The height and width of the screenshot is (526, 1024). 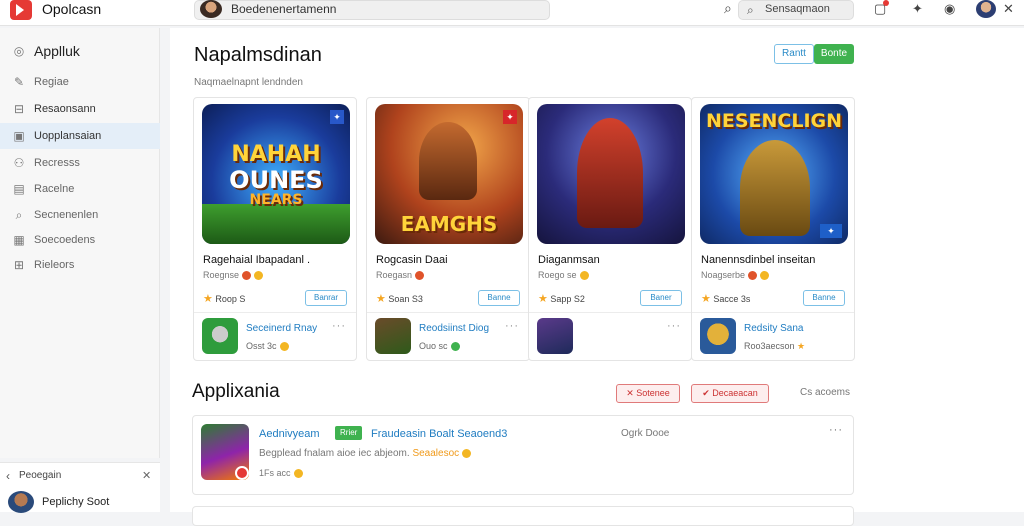 I want to click on search-placeholder: Sensaqmaon, so click(x=797, y=9).